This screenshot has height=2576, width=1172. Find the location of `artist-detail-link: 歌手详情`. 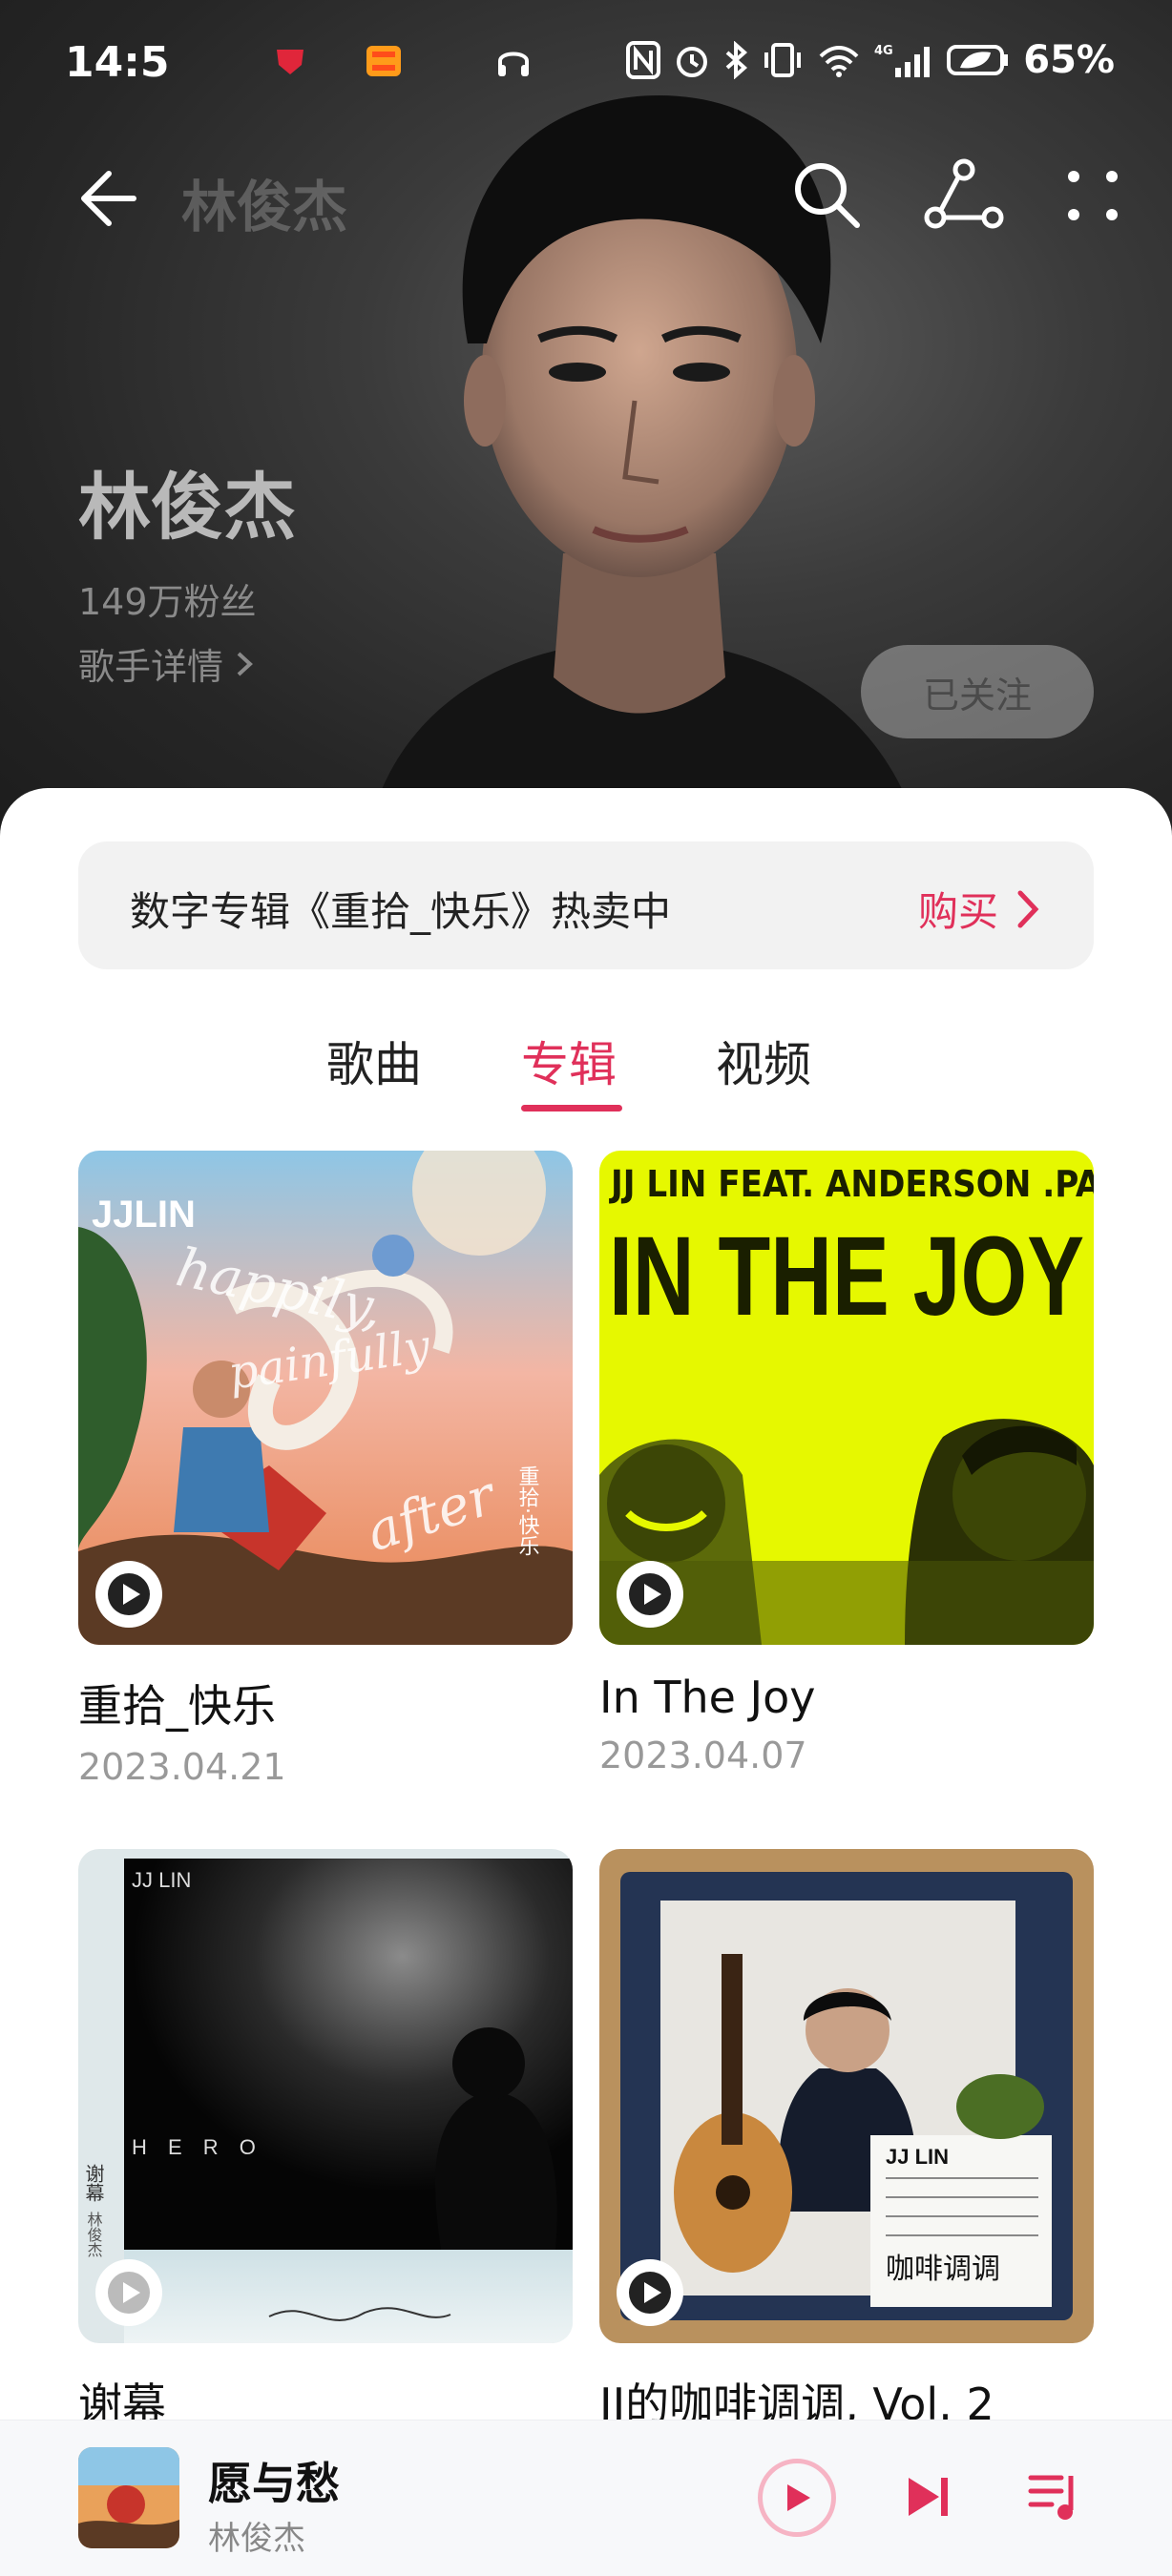

artist-detail-link: 歌手详情 is located at coordinates (167, 663).